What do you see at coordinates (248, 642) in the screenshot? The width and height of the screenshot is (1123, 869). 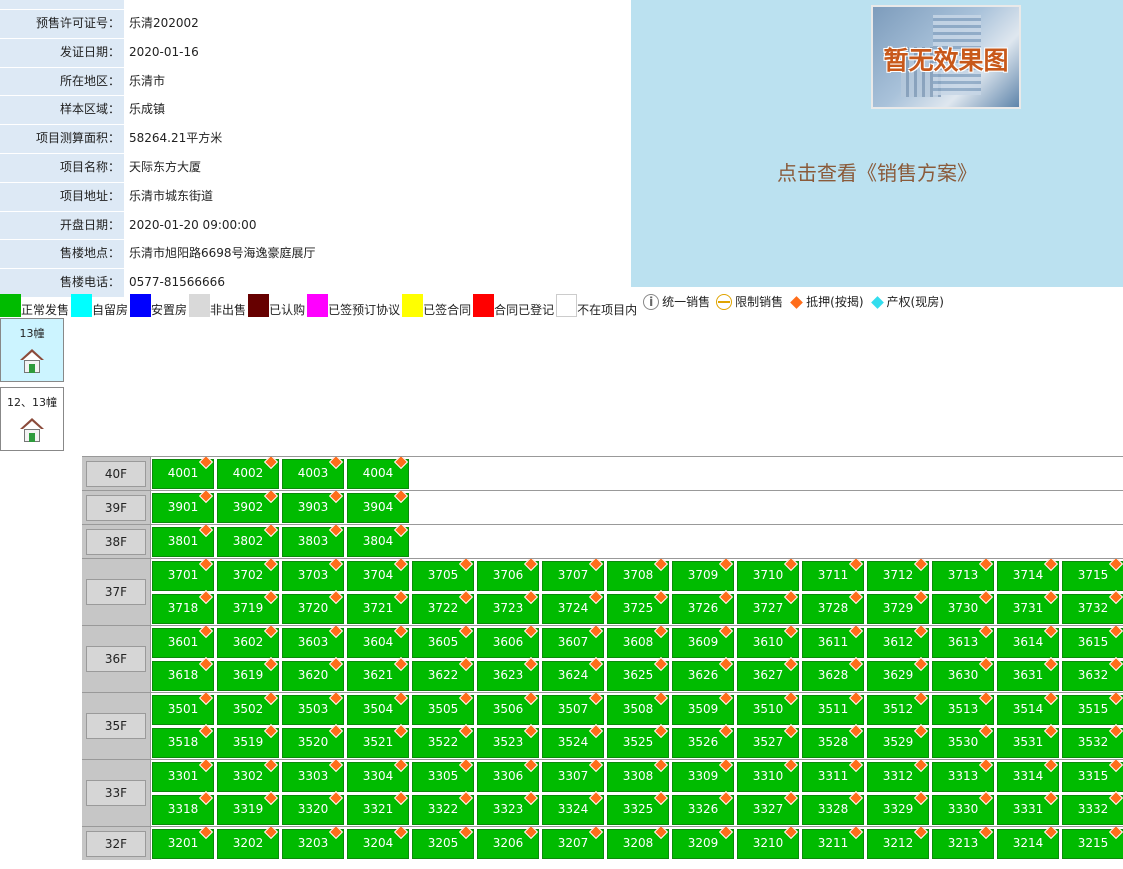 I see `unit-cell: 3602` at bounding box center [248, 642].